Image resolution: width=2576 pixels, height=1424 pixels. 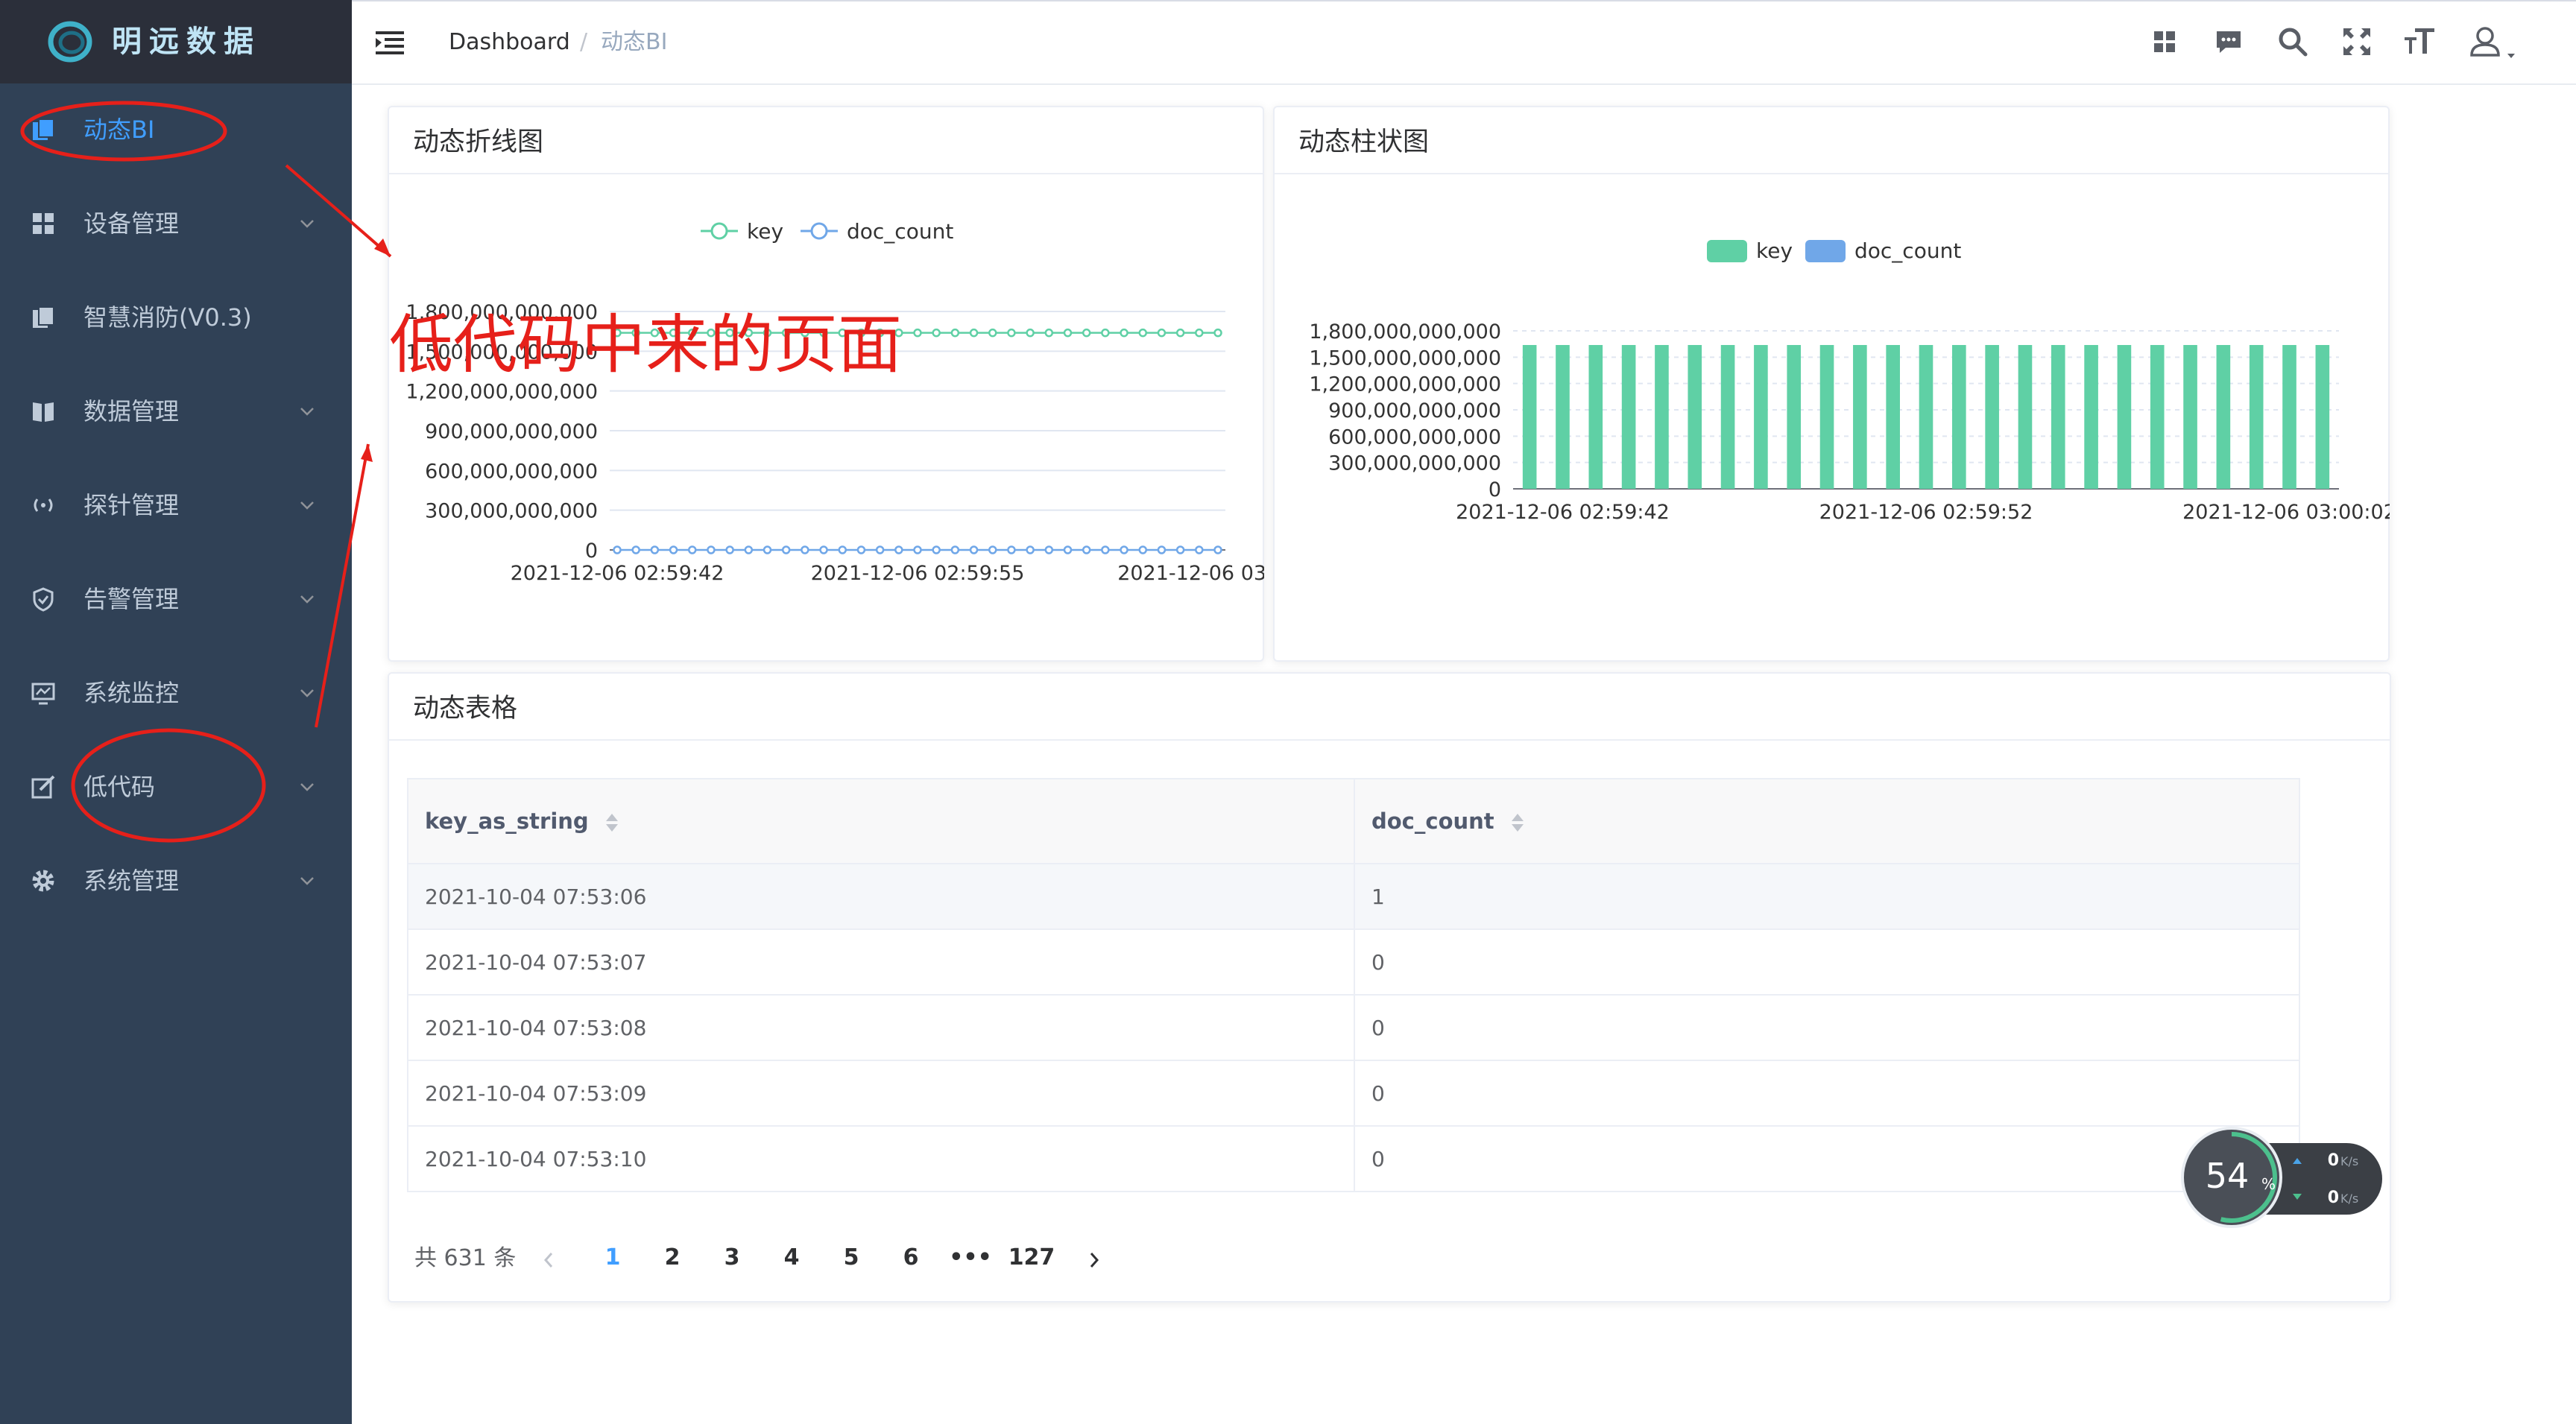 I want to click on sidebar-item: 动态BI, so click(x=176, y=130).